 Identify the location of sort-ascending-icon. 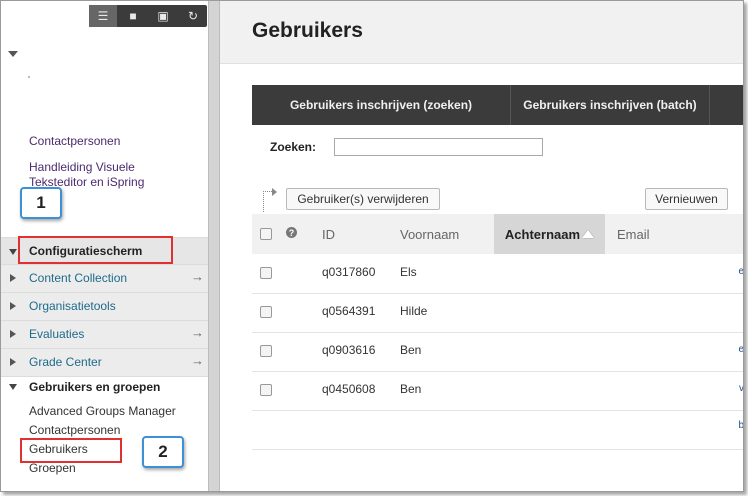
(588, 234).